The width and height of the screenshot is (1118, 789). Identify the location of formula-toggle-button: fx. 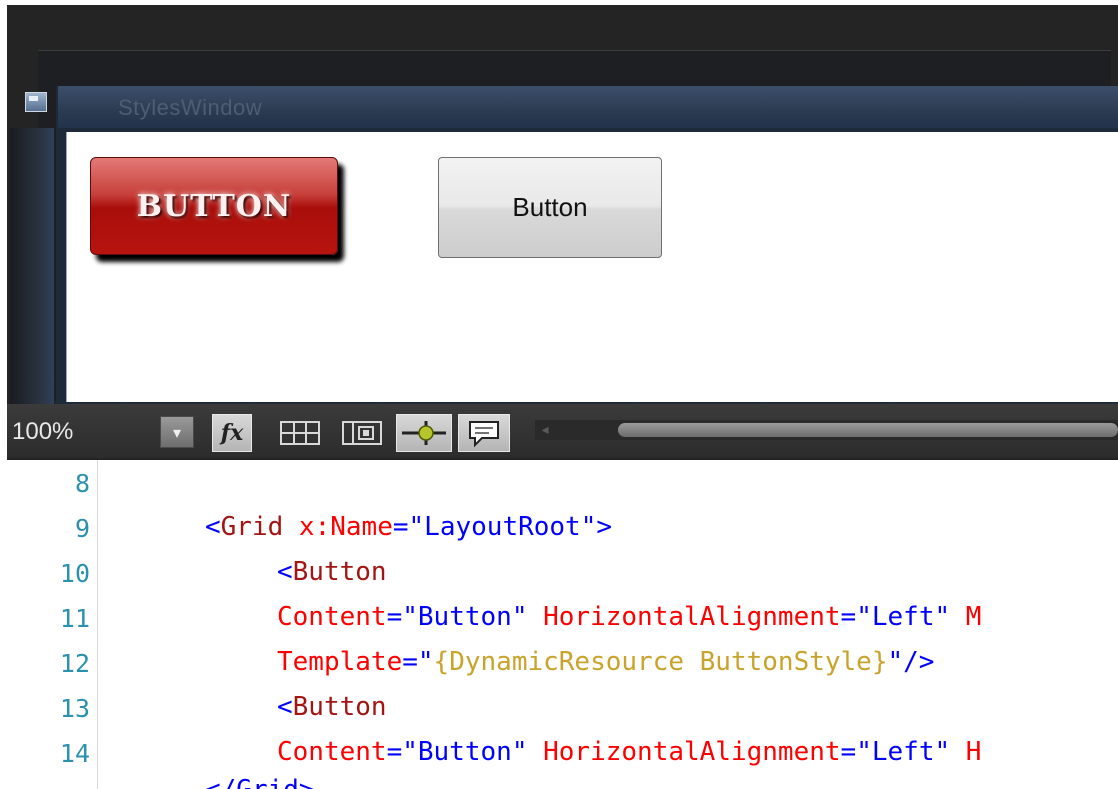
(232, 433).